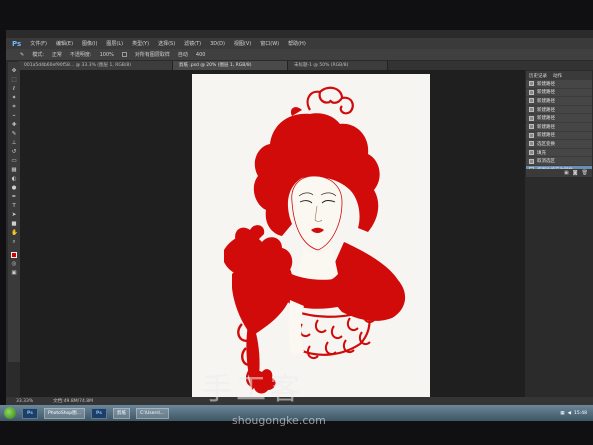  What do you see at coordinates (14, 116) in the screenshot?
I see `eyedropper-tool-icon: ⌁` at bounding box center [14, 116].